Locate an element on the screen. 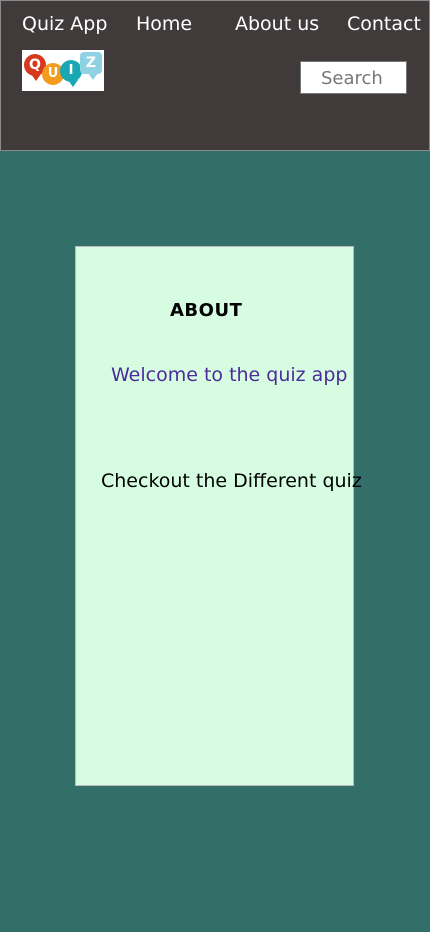 This screenshot has height=932, width=430. logo-letter-z: Z is located at coordinates (91, 63).